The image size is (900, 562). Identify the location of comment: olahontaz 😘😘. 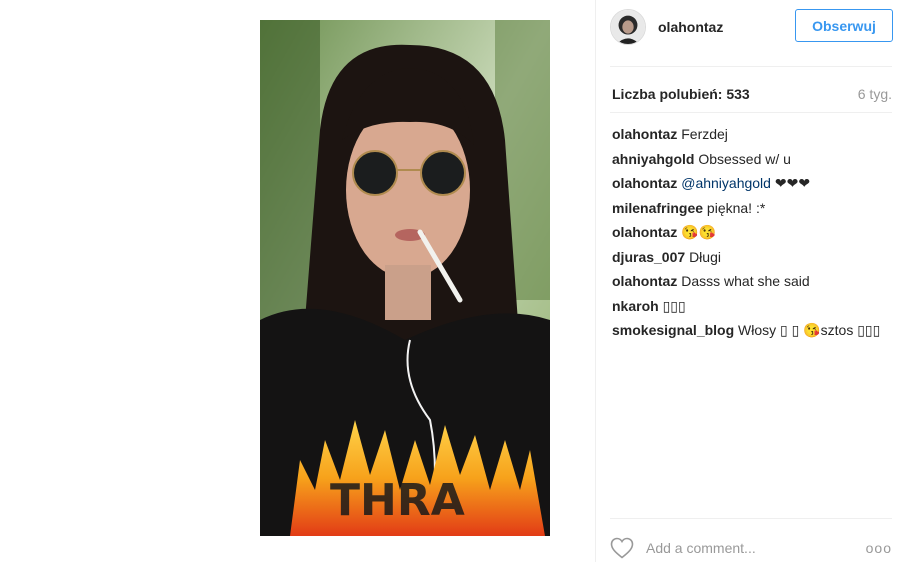
(751, 232).